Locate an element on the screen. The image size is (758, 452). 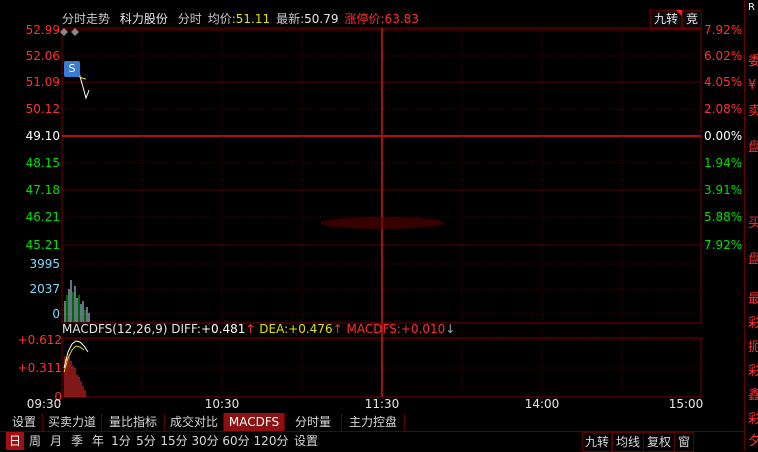
percent-axis-label: 1.94% is located at coordinates (723, 163).